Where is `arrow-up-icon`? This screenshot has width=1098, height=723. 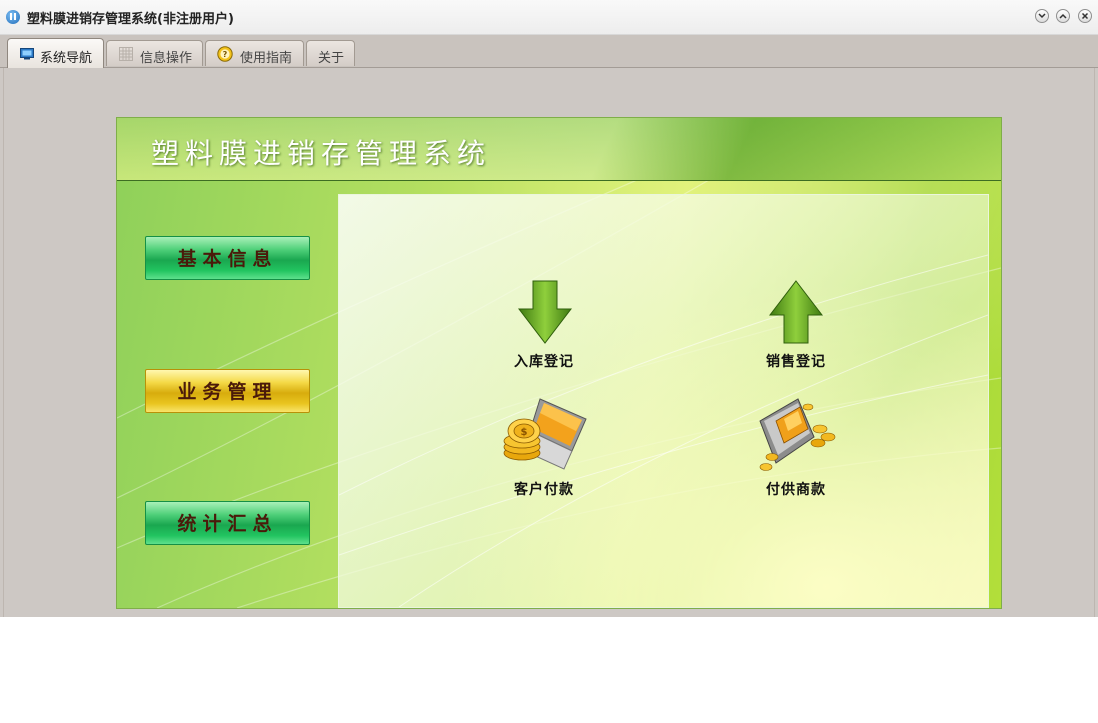 arrow-up-icon is located at coordinates (796, 312).